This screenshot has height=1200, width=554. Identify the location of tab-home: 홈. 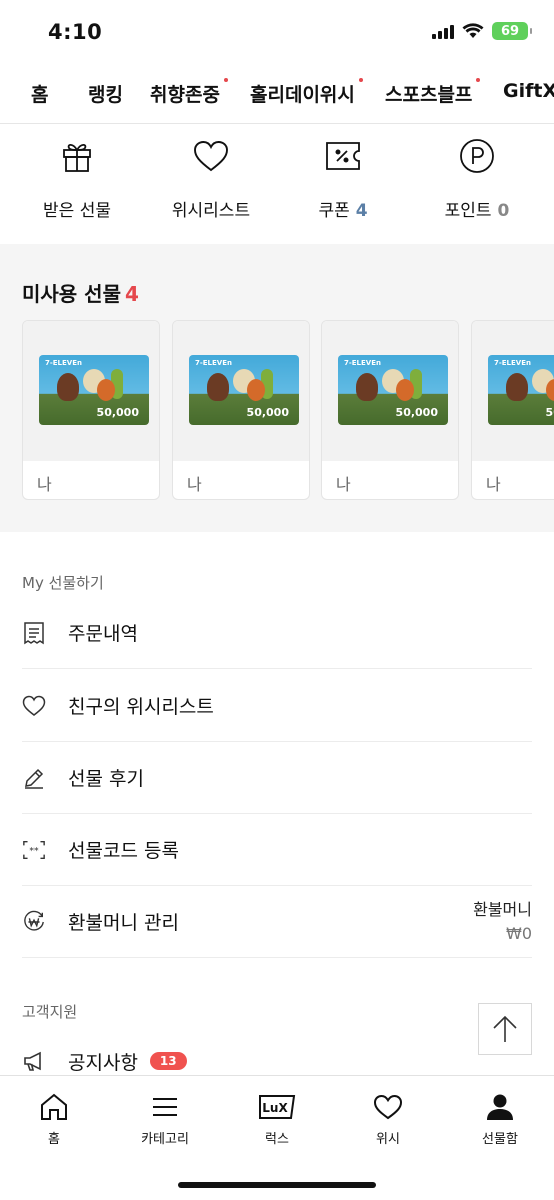
(39, 93).